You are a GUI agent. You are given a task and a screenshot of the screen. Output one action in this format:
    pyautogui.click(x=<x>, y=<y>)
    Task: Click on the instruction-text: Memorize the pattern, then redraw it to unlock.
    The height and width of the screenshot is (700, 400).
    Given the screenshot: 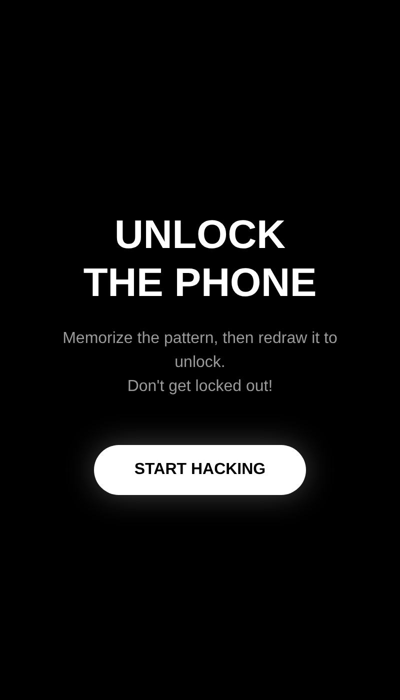 What is the action you would take?
    pyautogui.click(x=200, y=351)
    